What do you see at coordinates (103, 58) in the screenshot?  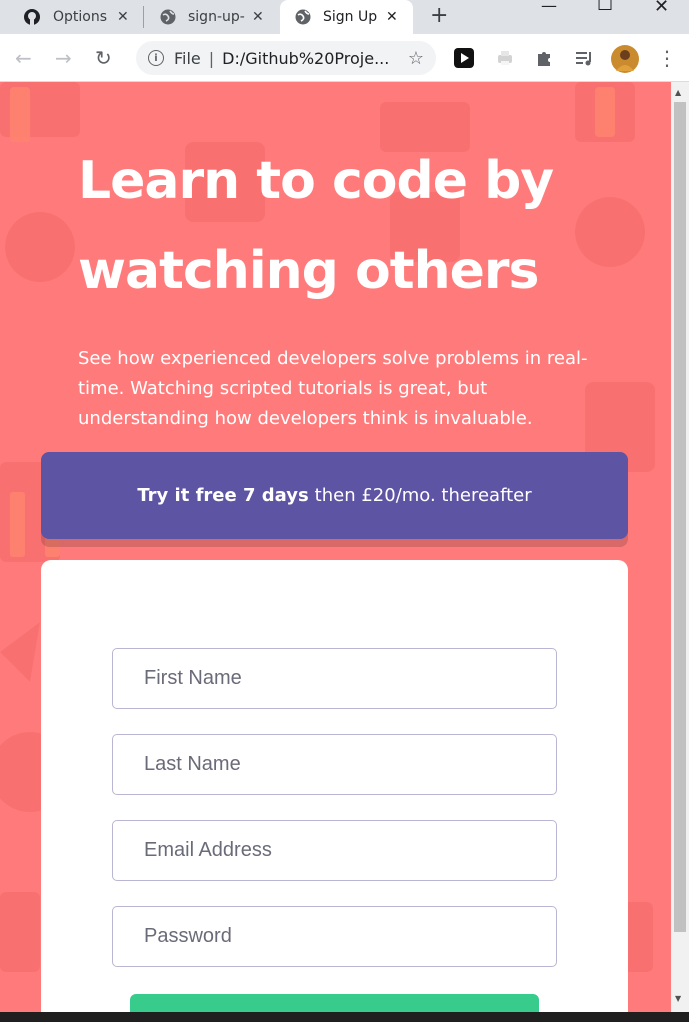 I see `reload-icon: ↻` at bounding box center [103, 58].